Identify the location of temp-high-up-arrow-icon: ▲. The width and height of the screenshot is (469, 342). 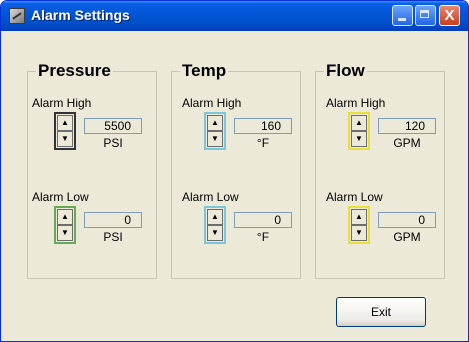
(215, 123).